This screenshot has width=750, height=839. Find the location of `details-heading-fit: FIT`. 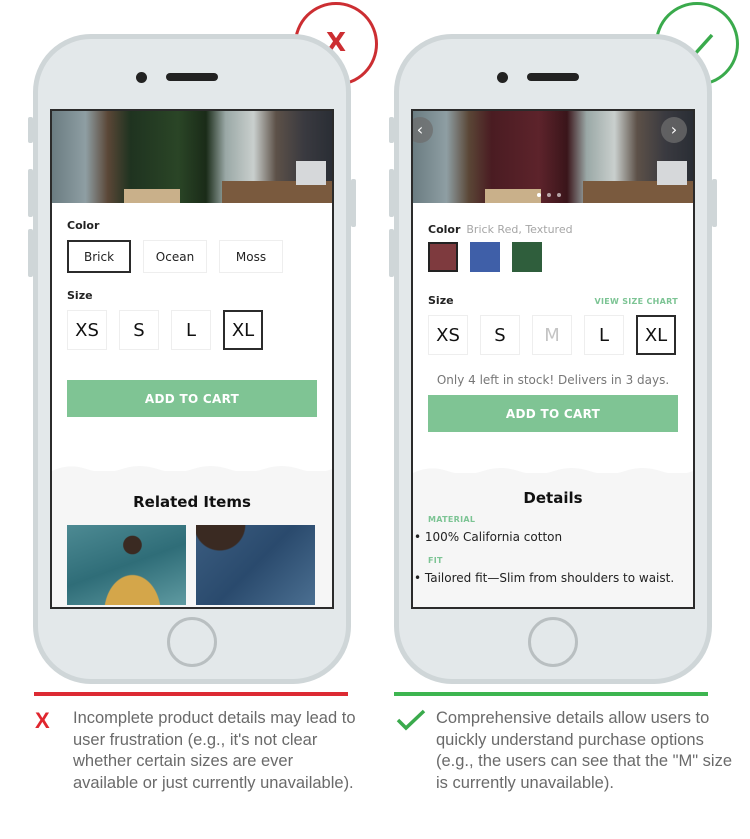

details-heading-fit: FIT is located at coordinates (435, 560).